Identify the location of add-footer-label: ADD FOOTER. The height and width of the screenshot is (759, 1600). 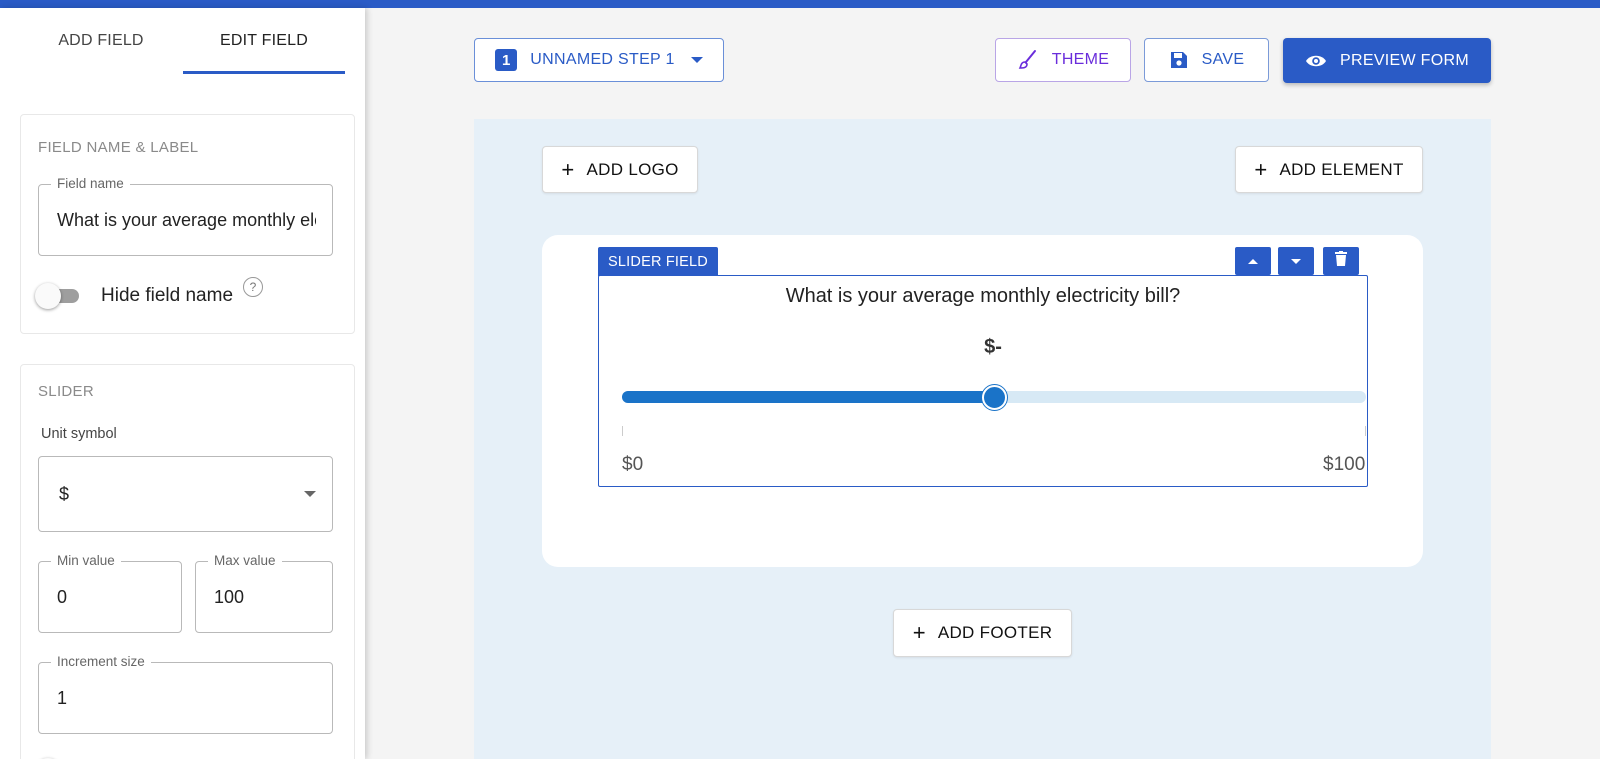
(995, 632).